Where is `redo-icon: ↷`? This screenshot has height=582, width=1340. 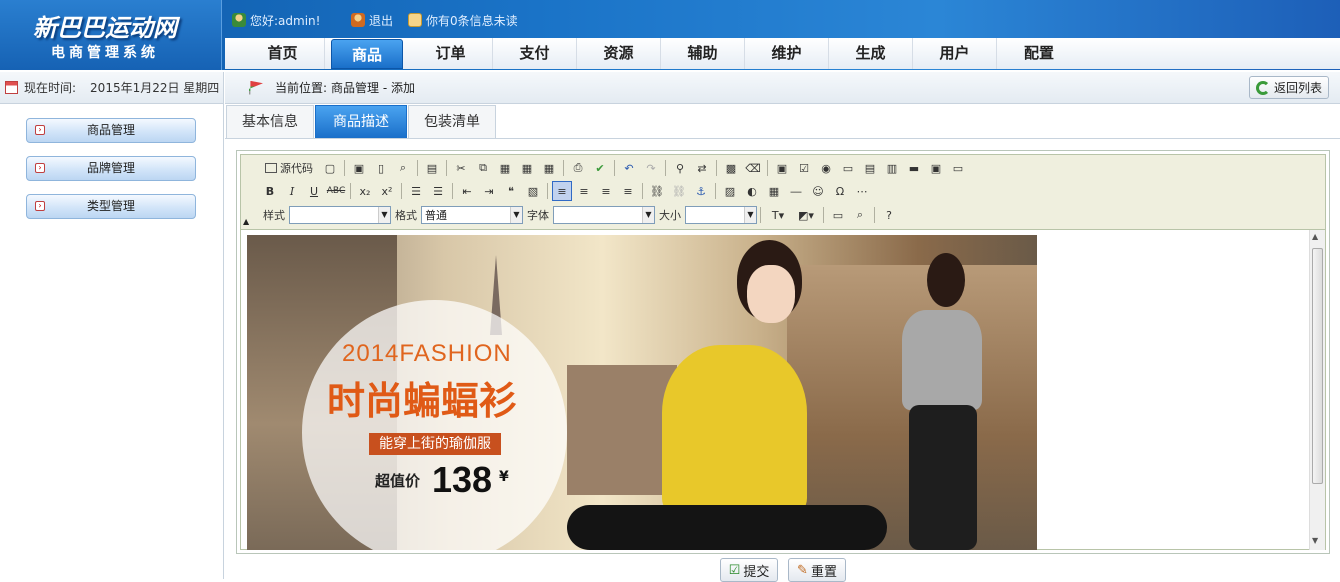
redo-icon: ↷ is located at coordinates (651, 168).